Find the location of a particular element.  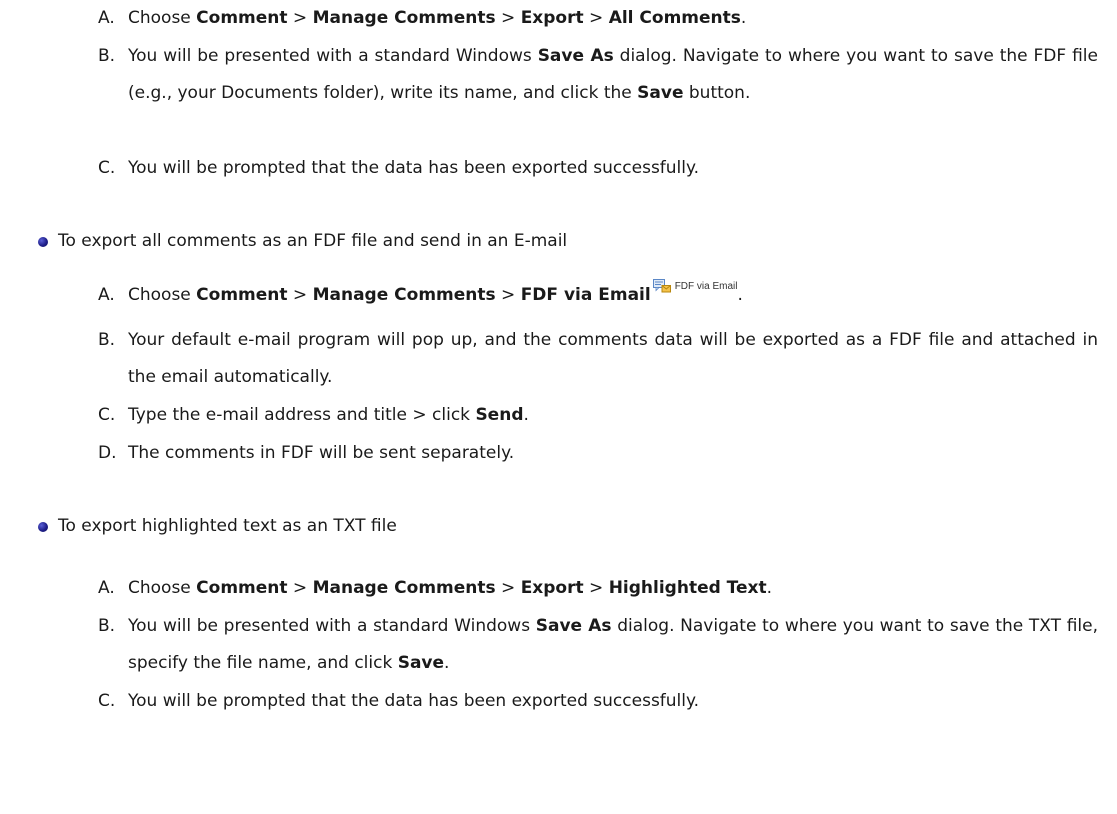

fdf-via-email-icon: FDF via Email is located at coordinates (695, 287).